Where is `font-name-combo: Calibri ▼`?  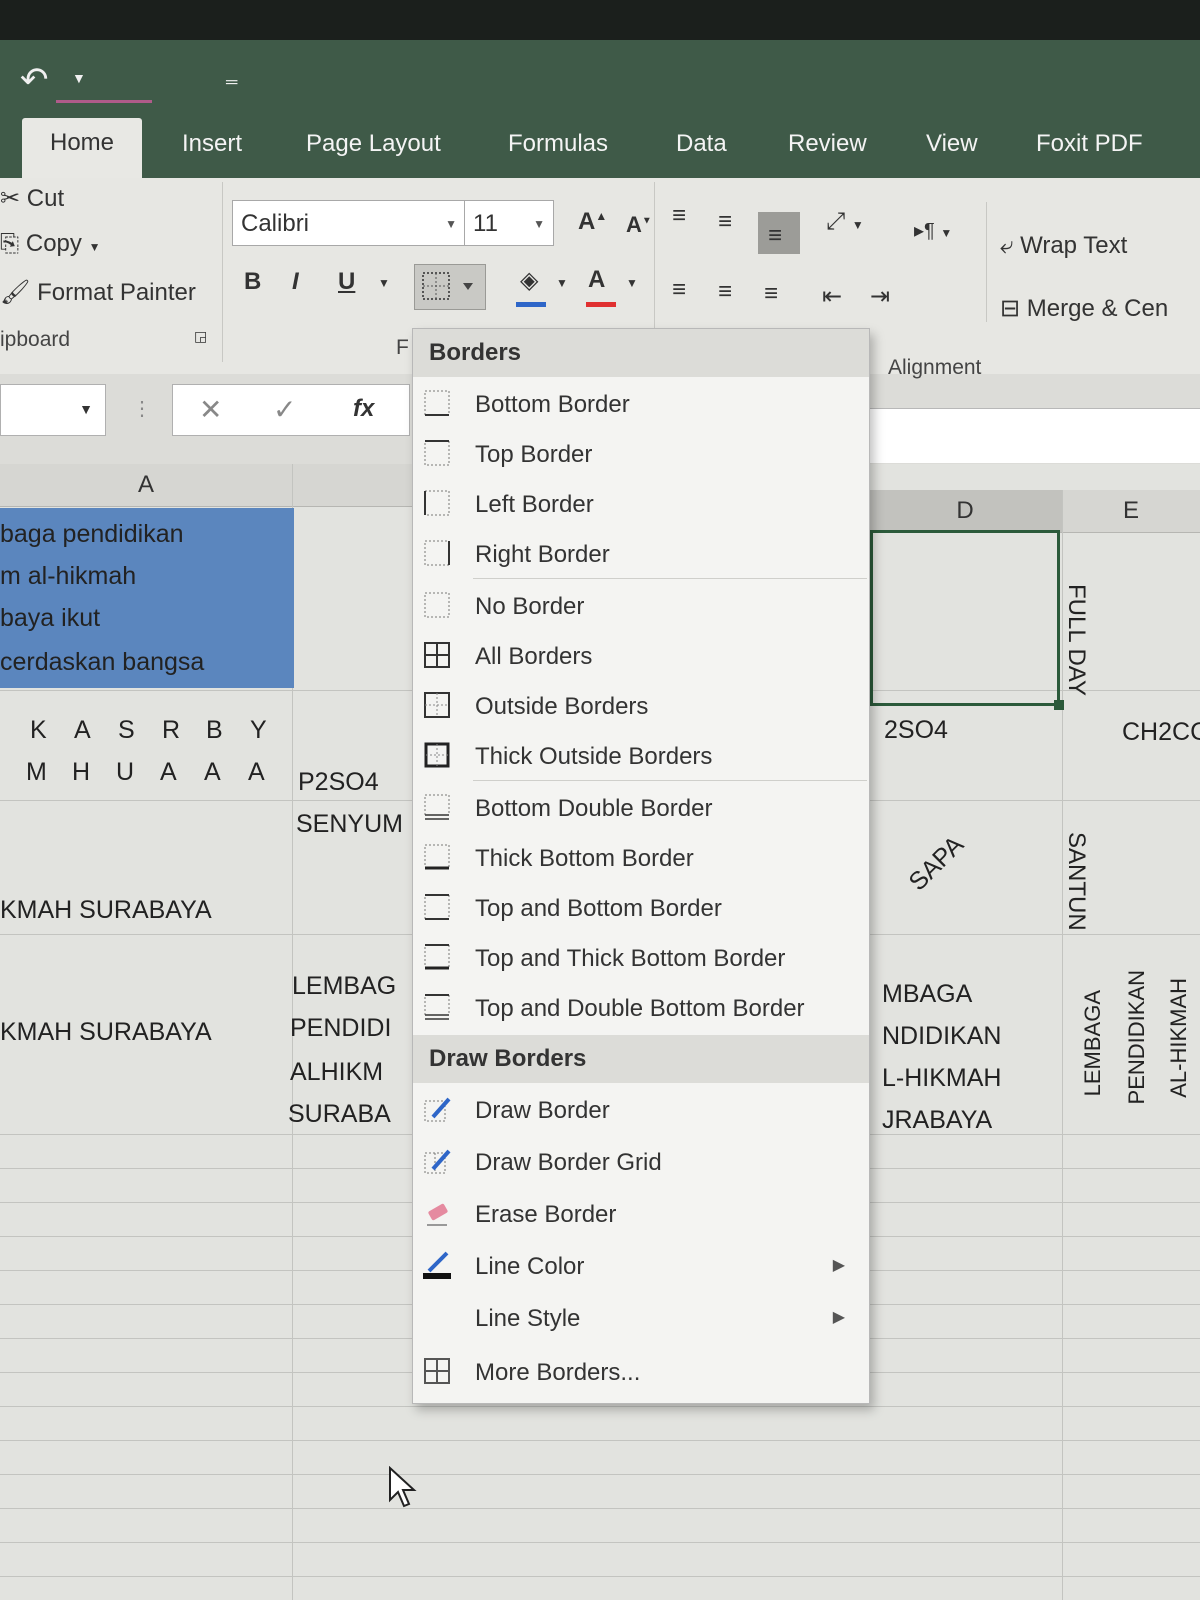 font-name-combo: Calibri ▼ is located at coordinates (349, 223).